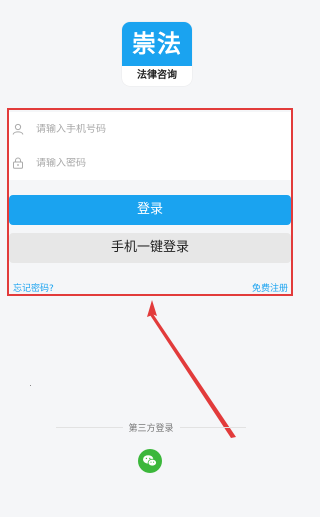  Describe the element at coordinates (213, 427) in the screenshot. I see `divider-line-right` at that location.